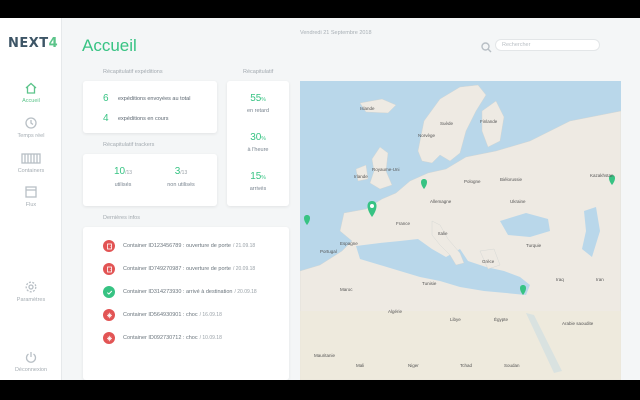  I want to click on summary-label: Récapitulatif, so click(258, 72).